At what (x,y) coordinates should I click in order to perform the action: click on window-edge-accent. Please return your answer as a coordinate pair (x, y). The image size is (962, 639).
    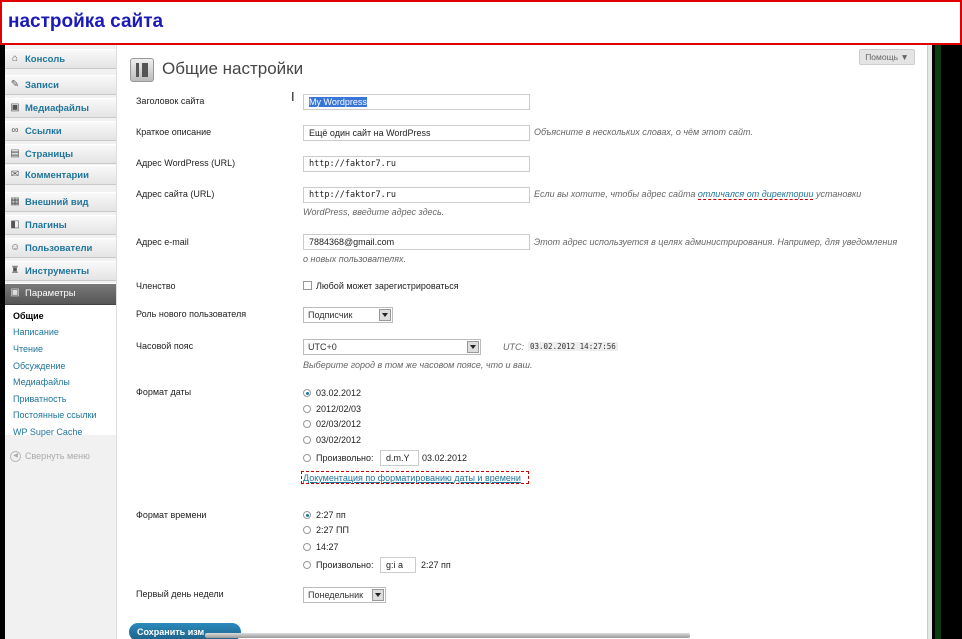
    Looking at the image, I should click on (938, 342).